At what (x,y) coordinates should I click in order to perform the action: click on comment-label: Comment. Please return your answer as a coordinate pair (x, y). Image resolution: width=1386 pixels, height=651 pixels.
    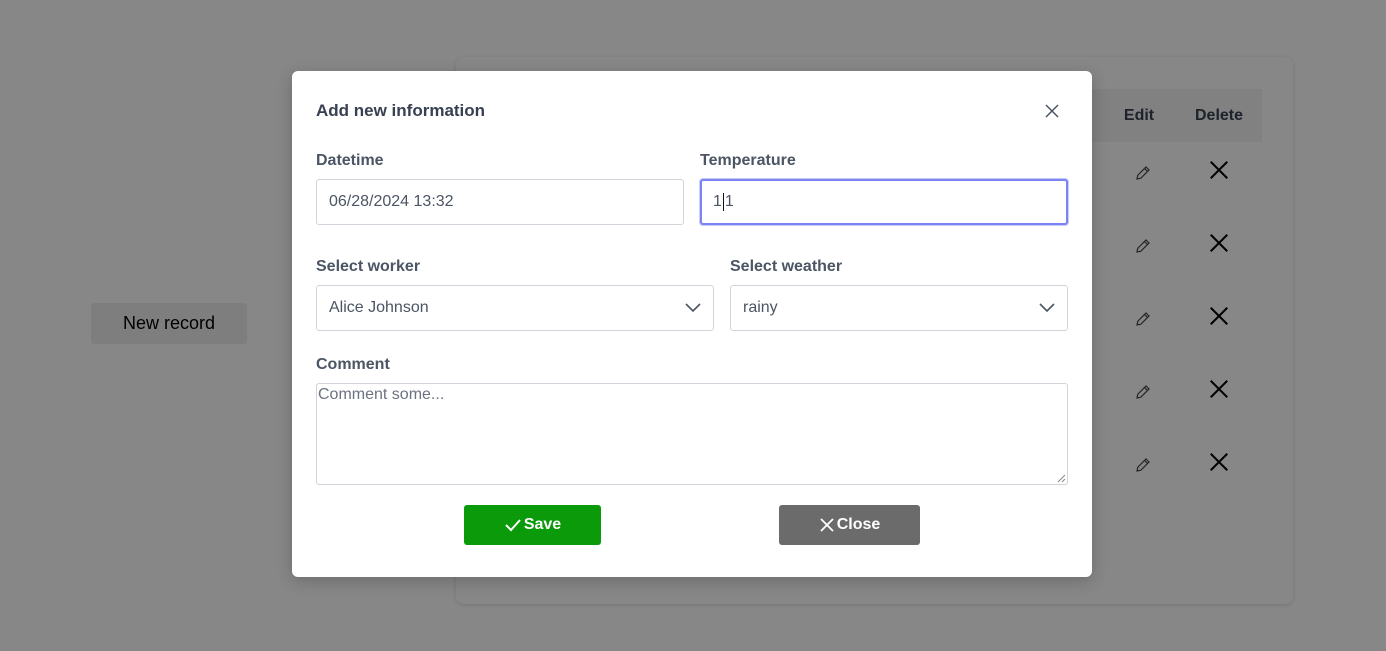
    Looking at the image, I should click on (353, 364).